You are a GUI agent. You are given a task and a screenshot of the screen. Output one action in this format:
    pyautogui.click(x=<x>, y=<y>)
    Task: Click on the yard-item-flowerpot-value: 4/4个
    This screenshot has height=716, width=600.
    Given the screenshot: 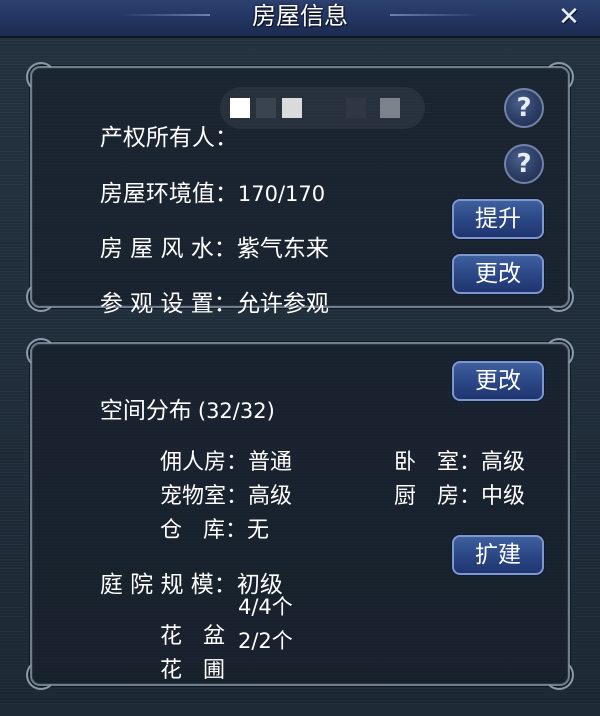 What is the action you would take?
    pyautogui.click(x=265, y=607)
    